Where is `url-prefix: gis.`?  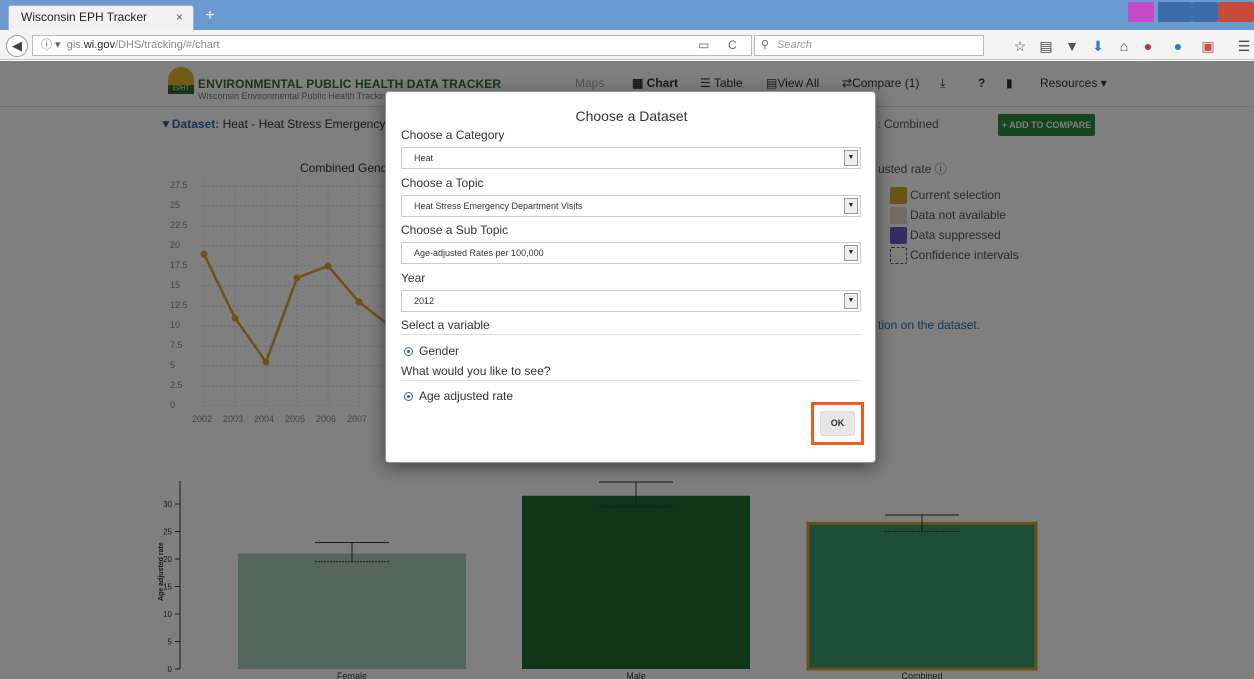
url-prefix: gis. is located at coordinates (75, 45).